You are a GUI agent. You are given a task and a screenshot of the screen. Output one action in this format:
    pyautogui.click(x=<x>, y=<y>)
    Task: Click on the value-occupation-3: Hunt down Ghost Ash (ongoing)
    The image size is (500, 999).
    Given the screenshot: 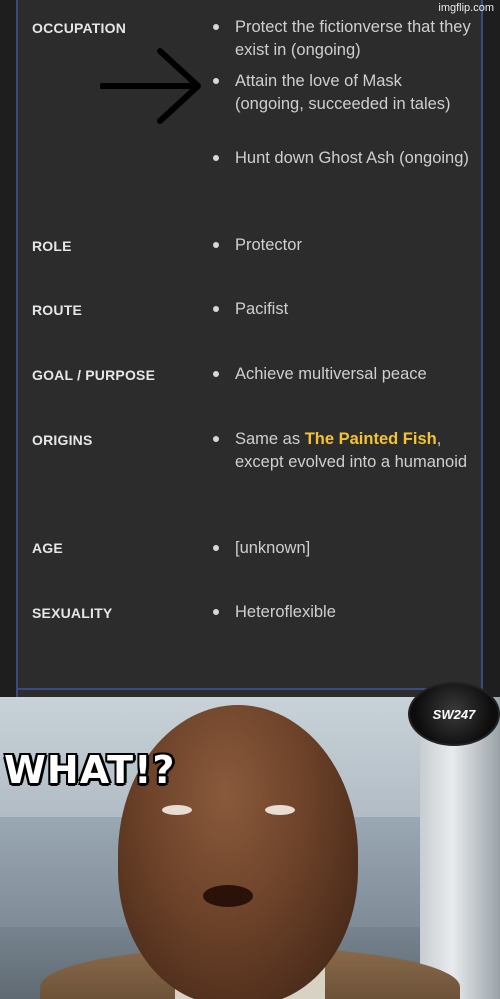 What is the action you would take?
    pyautogui.click(x=352, y=158)
    